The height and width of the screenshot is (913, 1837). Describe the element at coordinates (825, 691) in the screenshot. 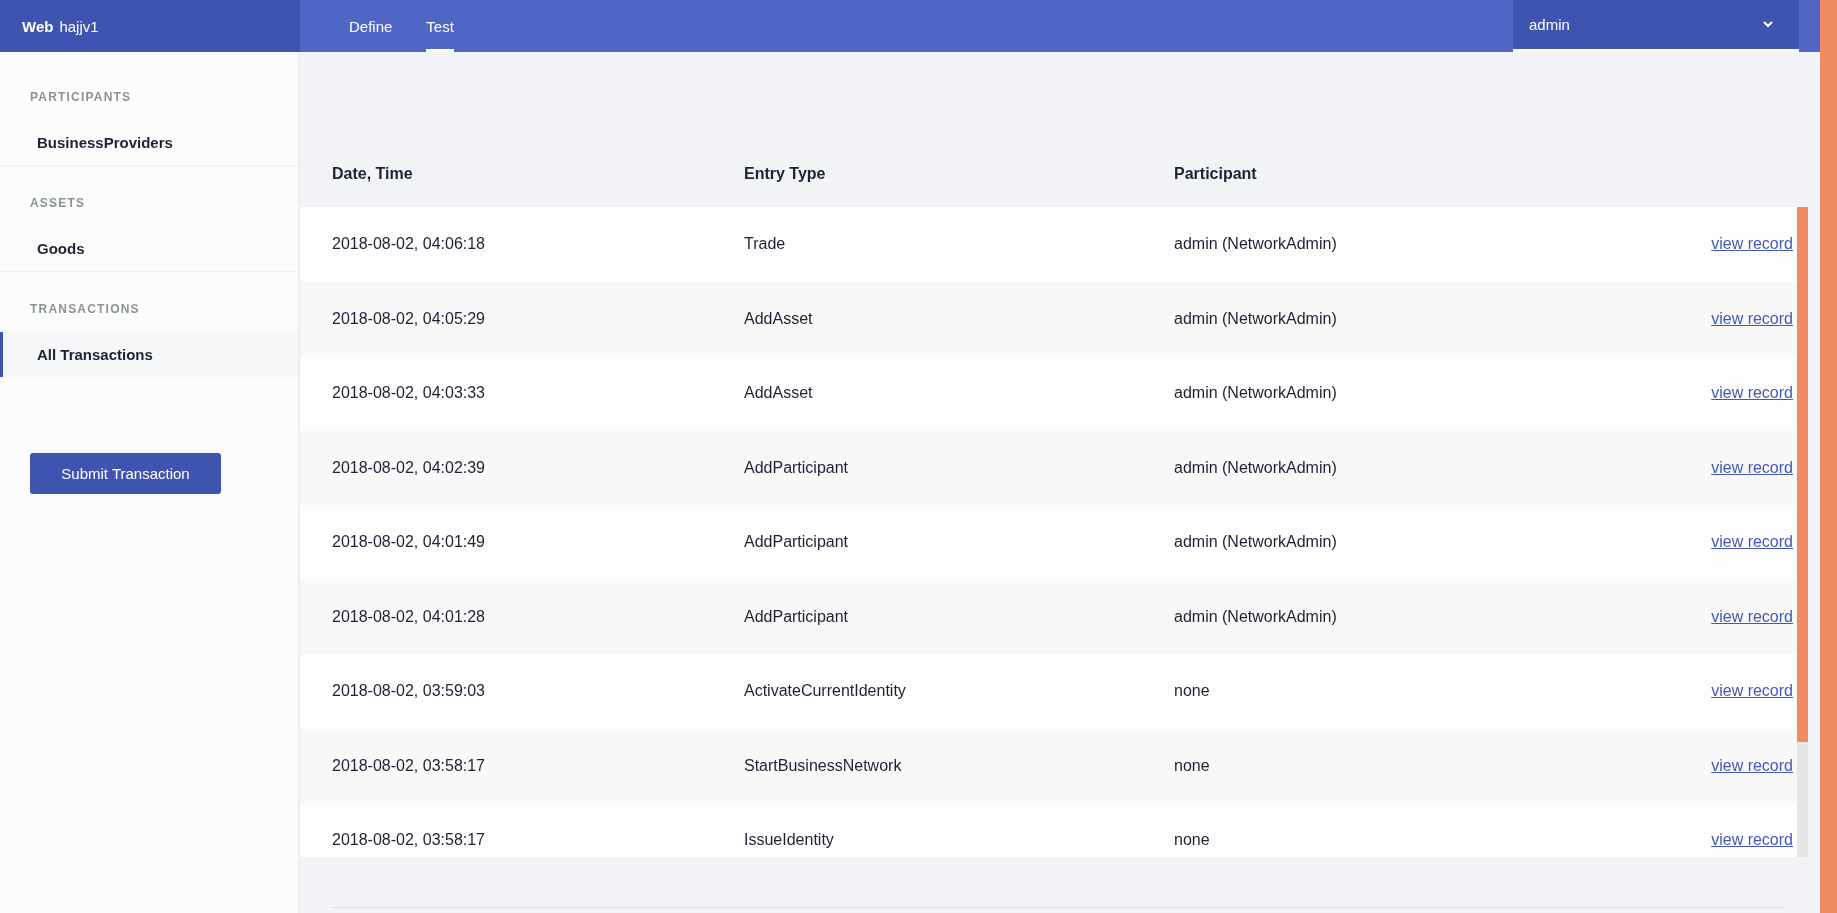

I see `table-cell-text: ActivateCurrentIdentity` at that location.